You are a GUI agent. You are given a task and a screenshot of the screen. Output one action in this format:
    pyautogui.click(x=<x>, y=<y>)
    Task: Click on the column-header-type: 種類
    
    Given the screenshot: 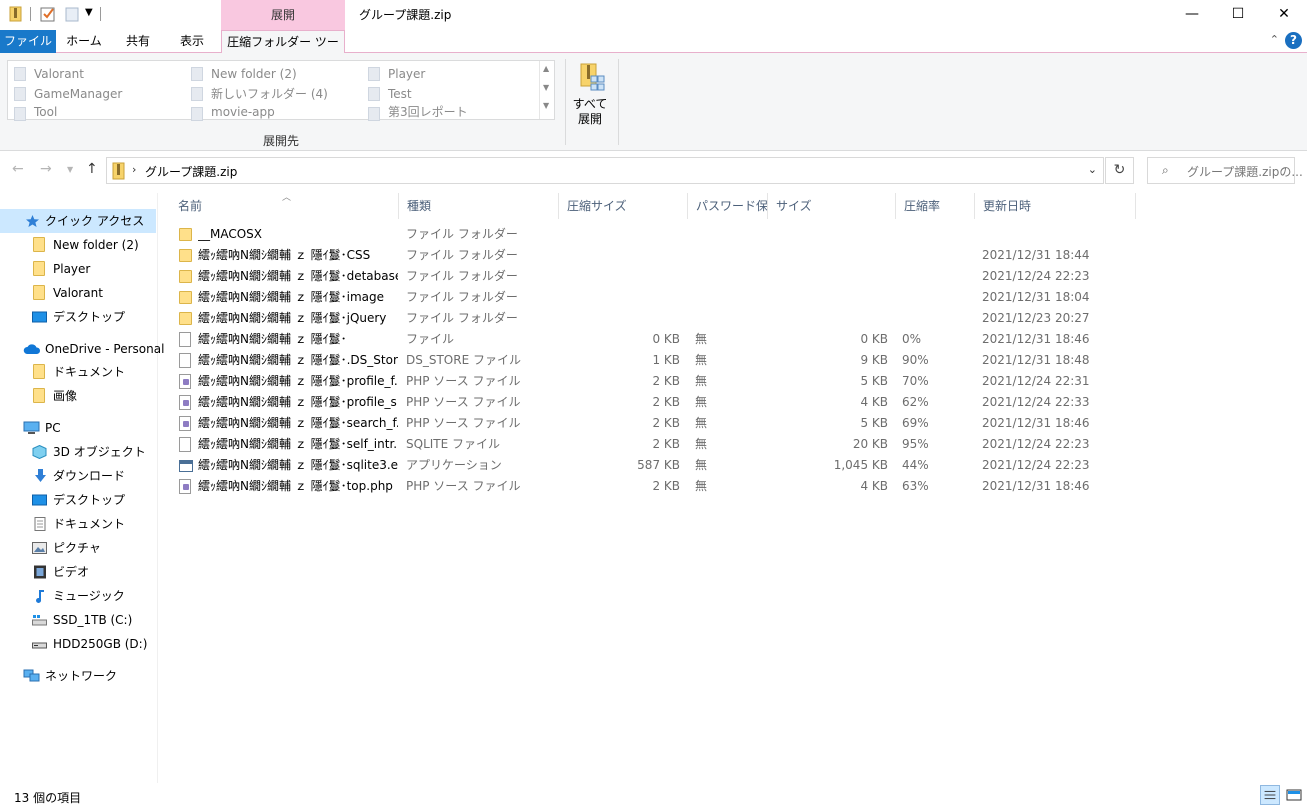 What is the action you would take?
    pyautogui.click(x=479, y=206)
    